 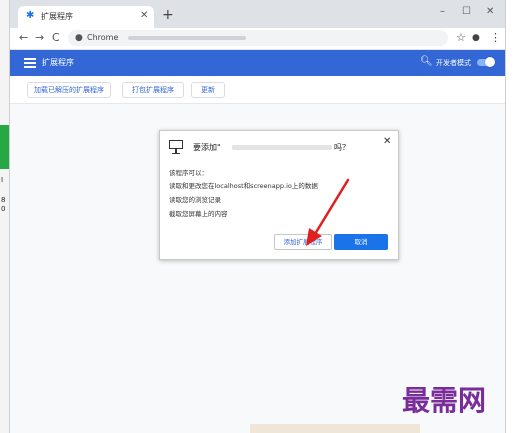 What do you see at coordinates (30, 63) in the screenshot?
I see `hamburger-menu-icon` at bounding box center [30, 63].